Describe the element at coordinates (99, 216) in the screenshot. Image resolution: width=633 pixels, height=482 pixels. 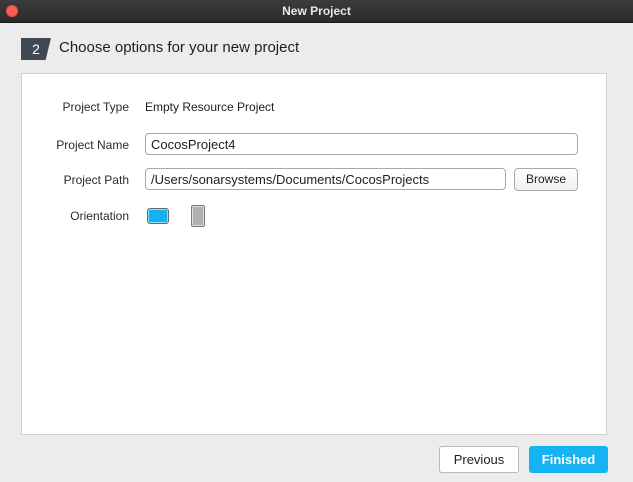
I see `orientation-label: Orientation` at that location.